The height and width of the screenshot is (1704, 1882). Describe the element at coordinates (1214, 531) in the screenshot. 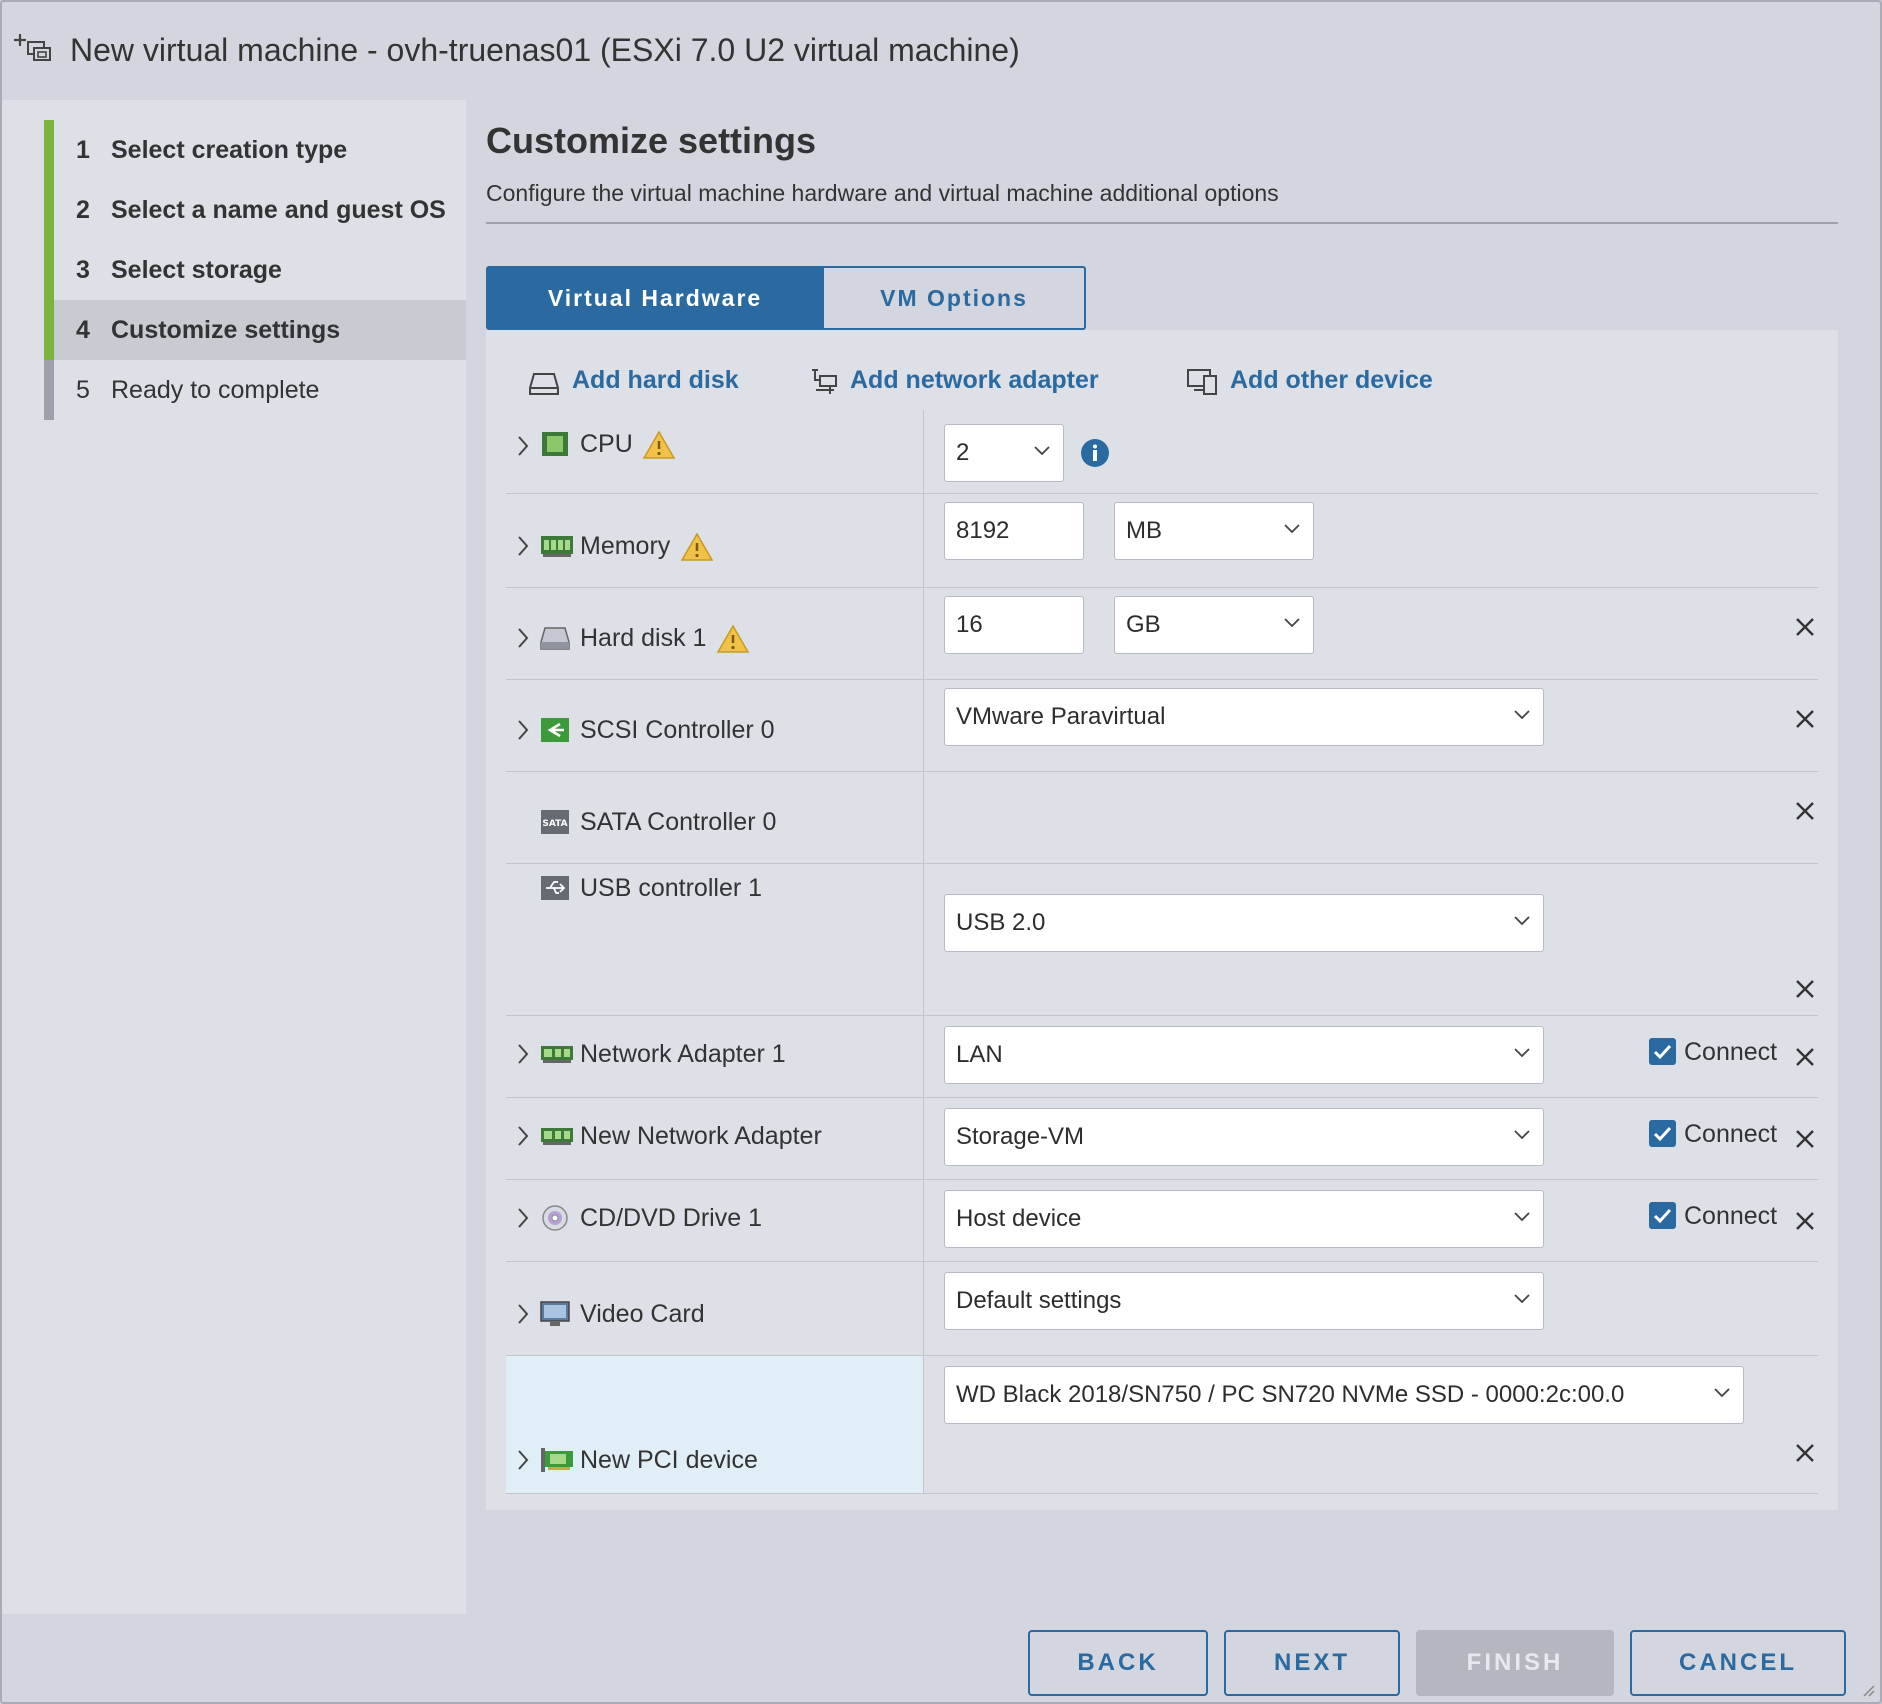

I see `memory-unit-select: MB` at that location.